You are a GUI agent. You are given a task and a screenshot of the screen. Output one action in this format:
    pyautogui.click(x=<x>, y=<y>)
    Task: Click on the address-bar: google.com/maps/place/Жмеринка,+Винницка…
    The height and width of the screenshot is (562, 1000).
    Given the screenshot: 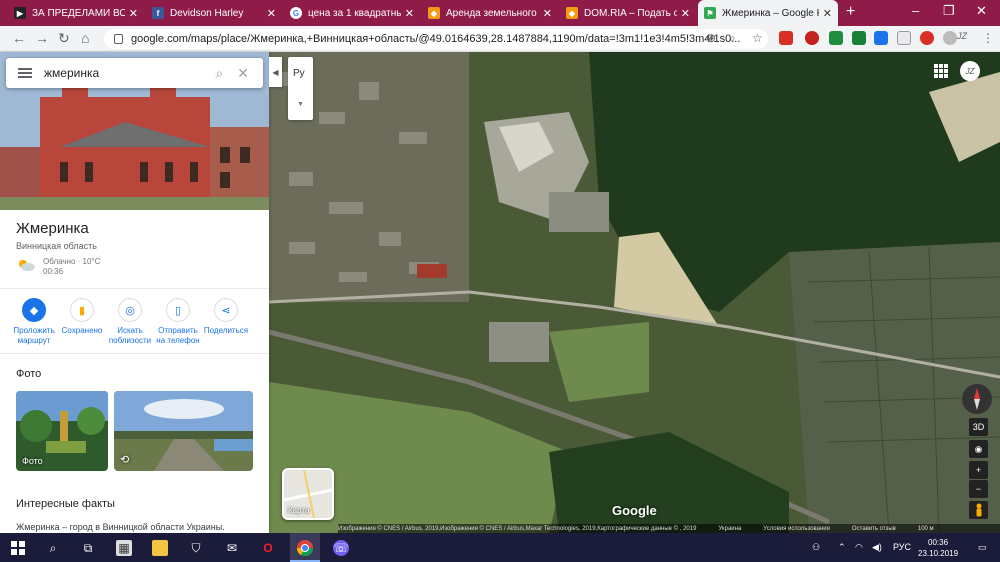 What is the action you would take?
    pyautogui.click(x=436, y=39)
    